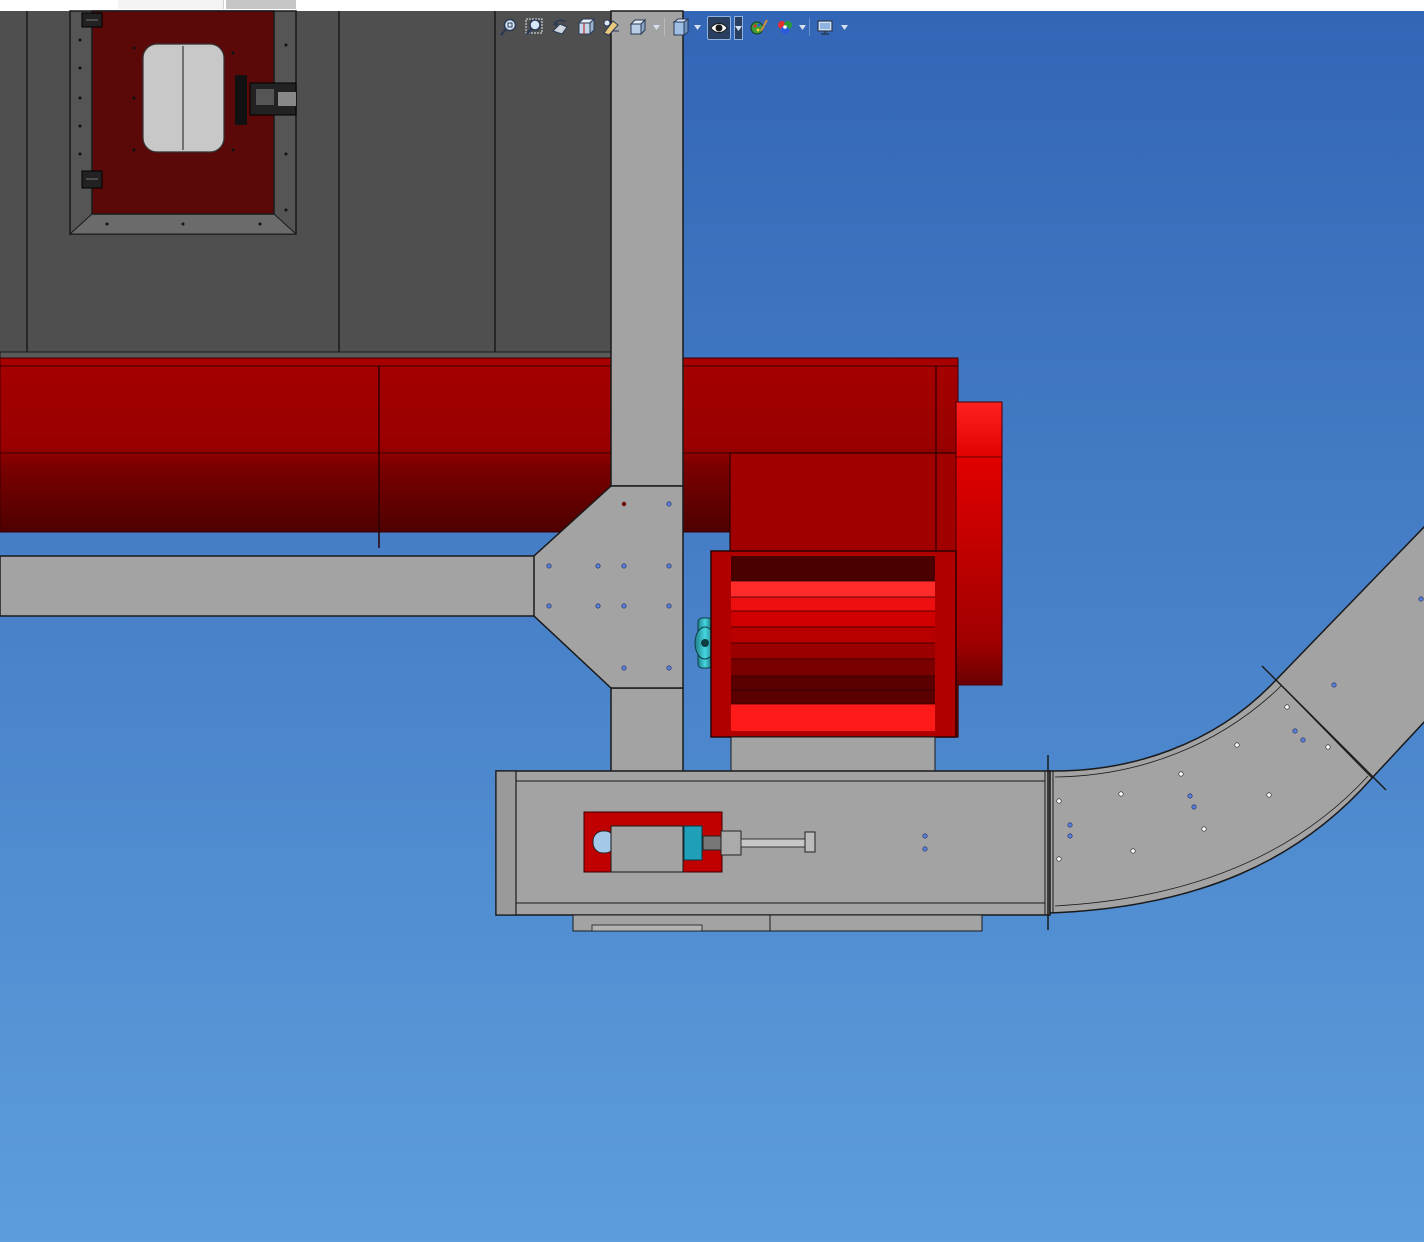  I want to click on apply-scene-icon, so click(785, 27).